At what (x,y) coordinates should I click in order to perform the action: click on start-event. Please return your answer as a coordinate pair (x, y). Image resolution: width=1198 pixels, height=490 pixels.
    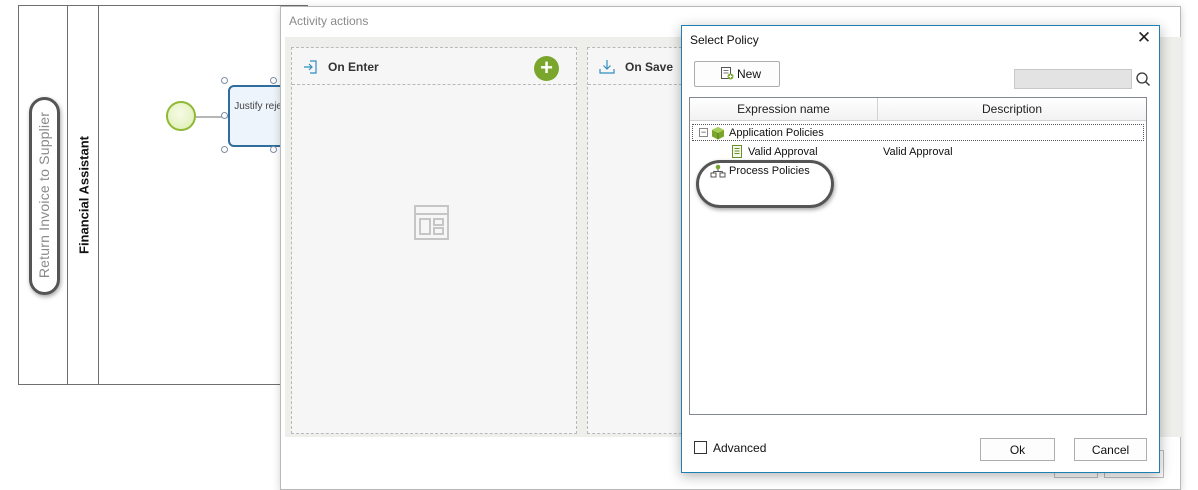
    Looking at the image, I should click on (181, 116).